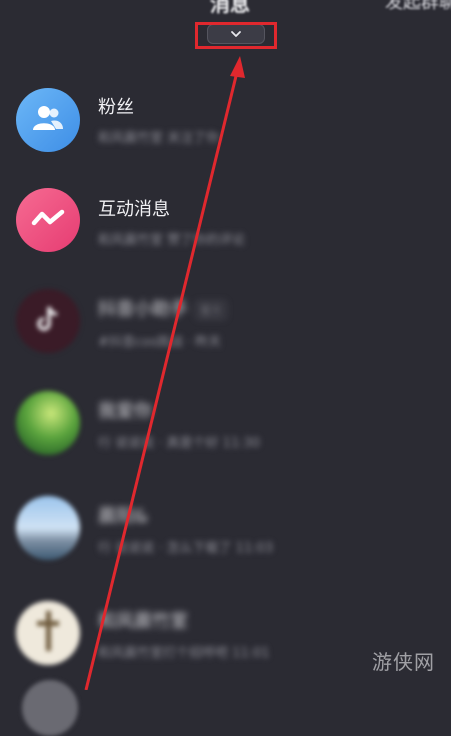  I want to click on annotation-highlight-box, so click(236, 35).